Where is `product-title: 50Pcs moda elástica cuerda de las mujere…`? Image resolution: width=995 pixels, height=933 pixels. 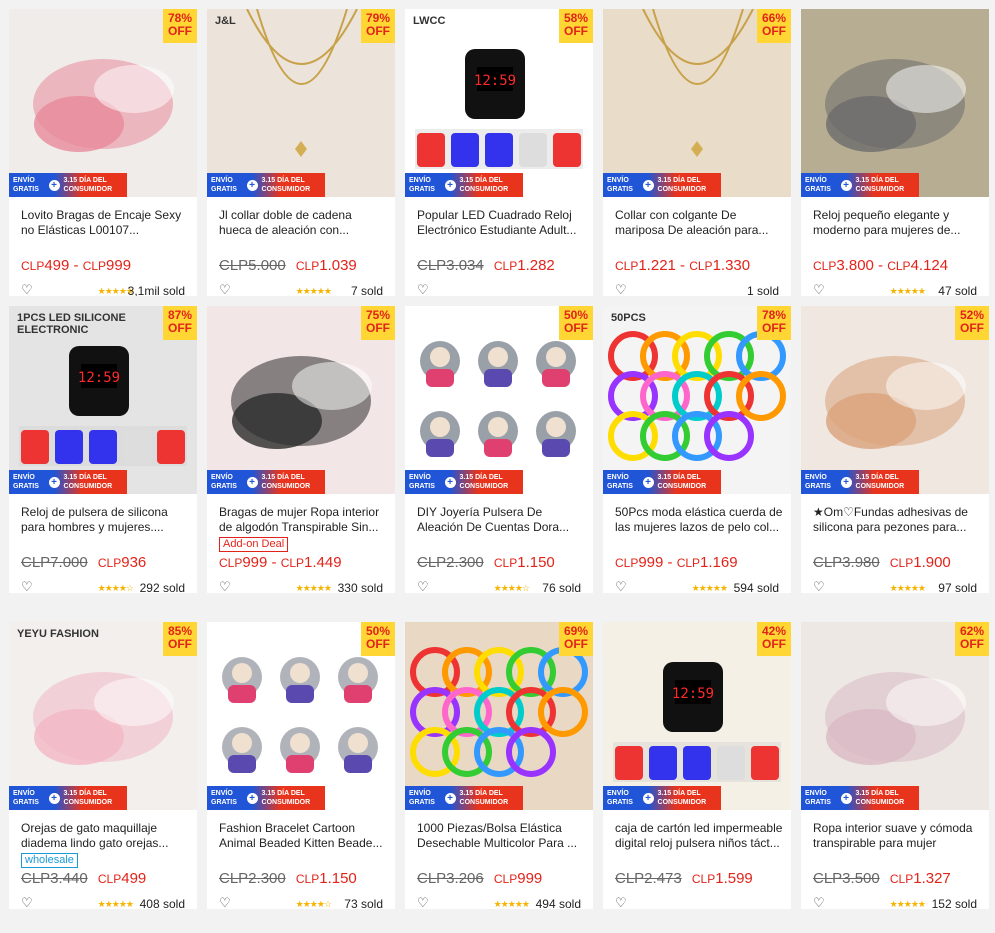 product-title: 50Pcs moda elástica cuerda de las mujere… is located at coordinates (699, 520).